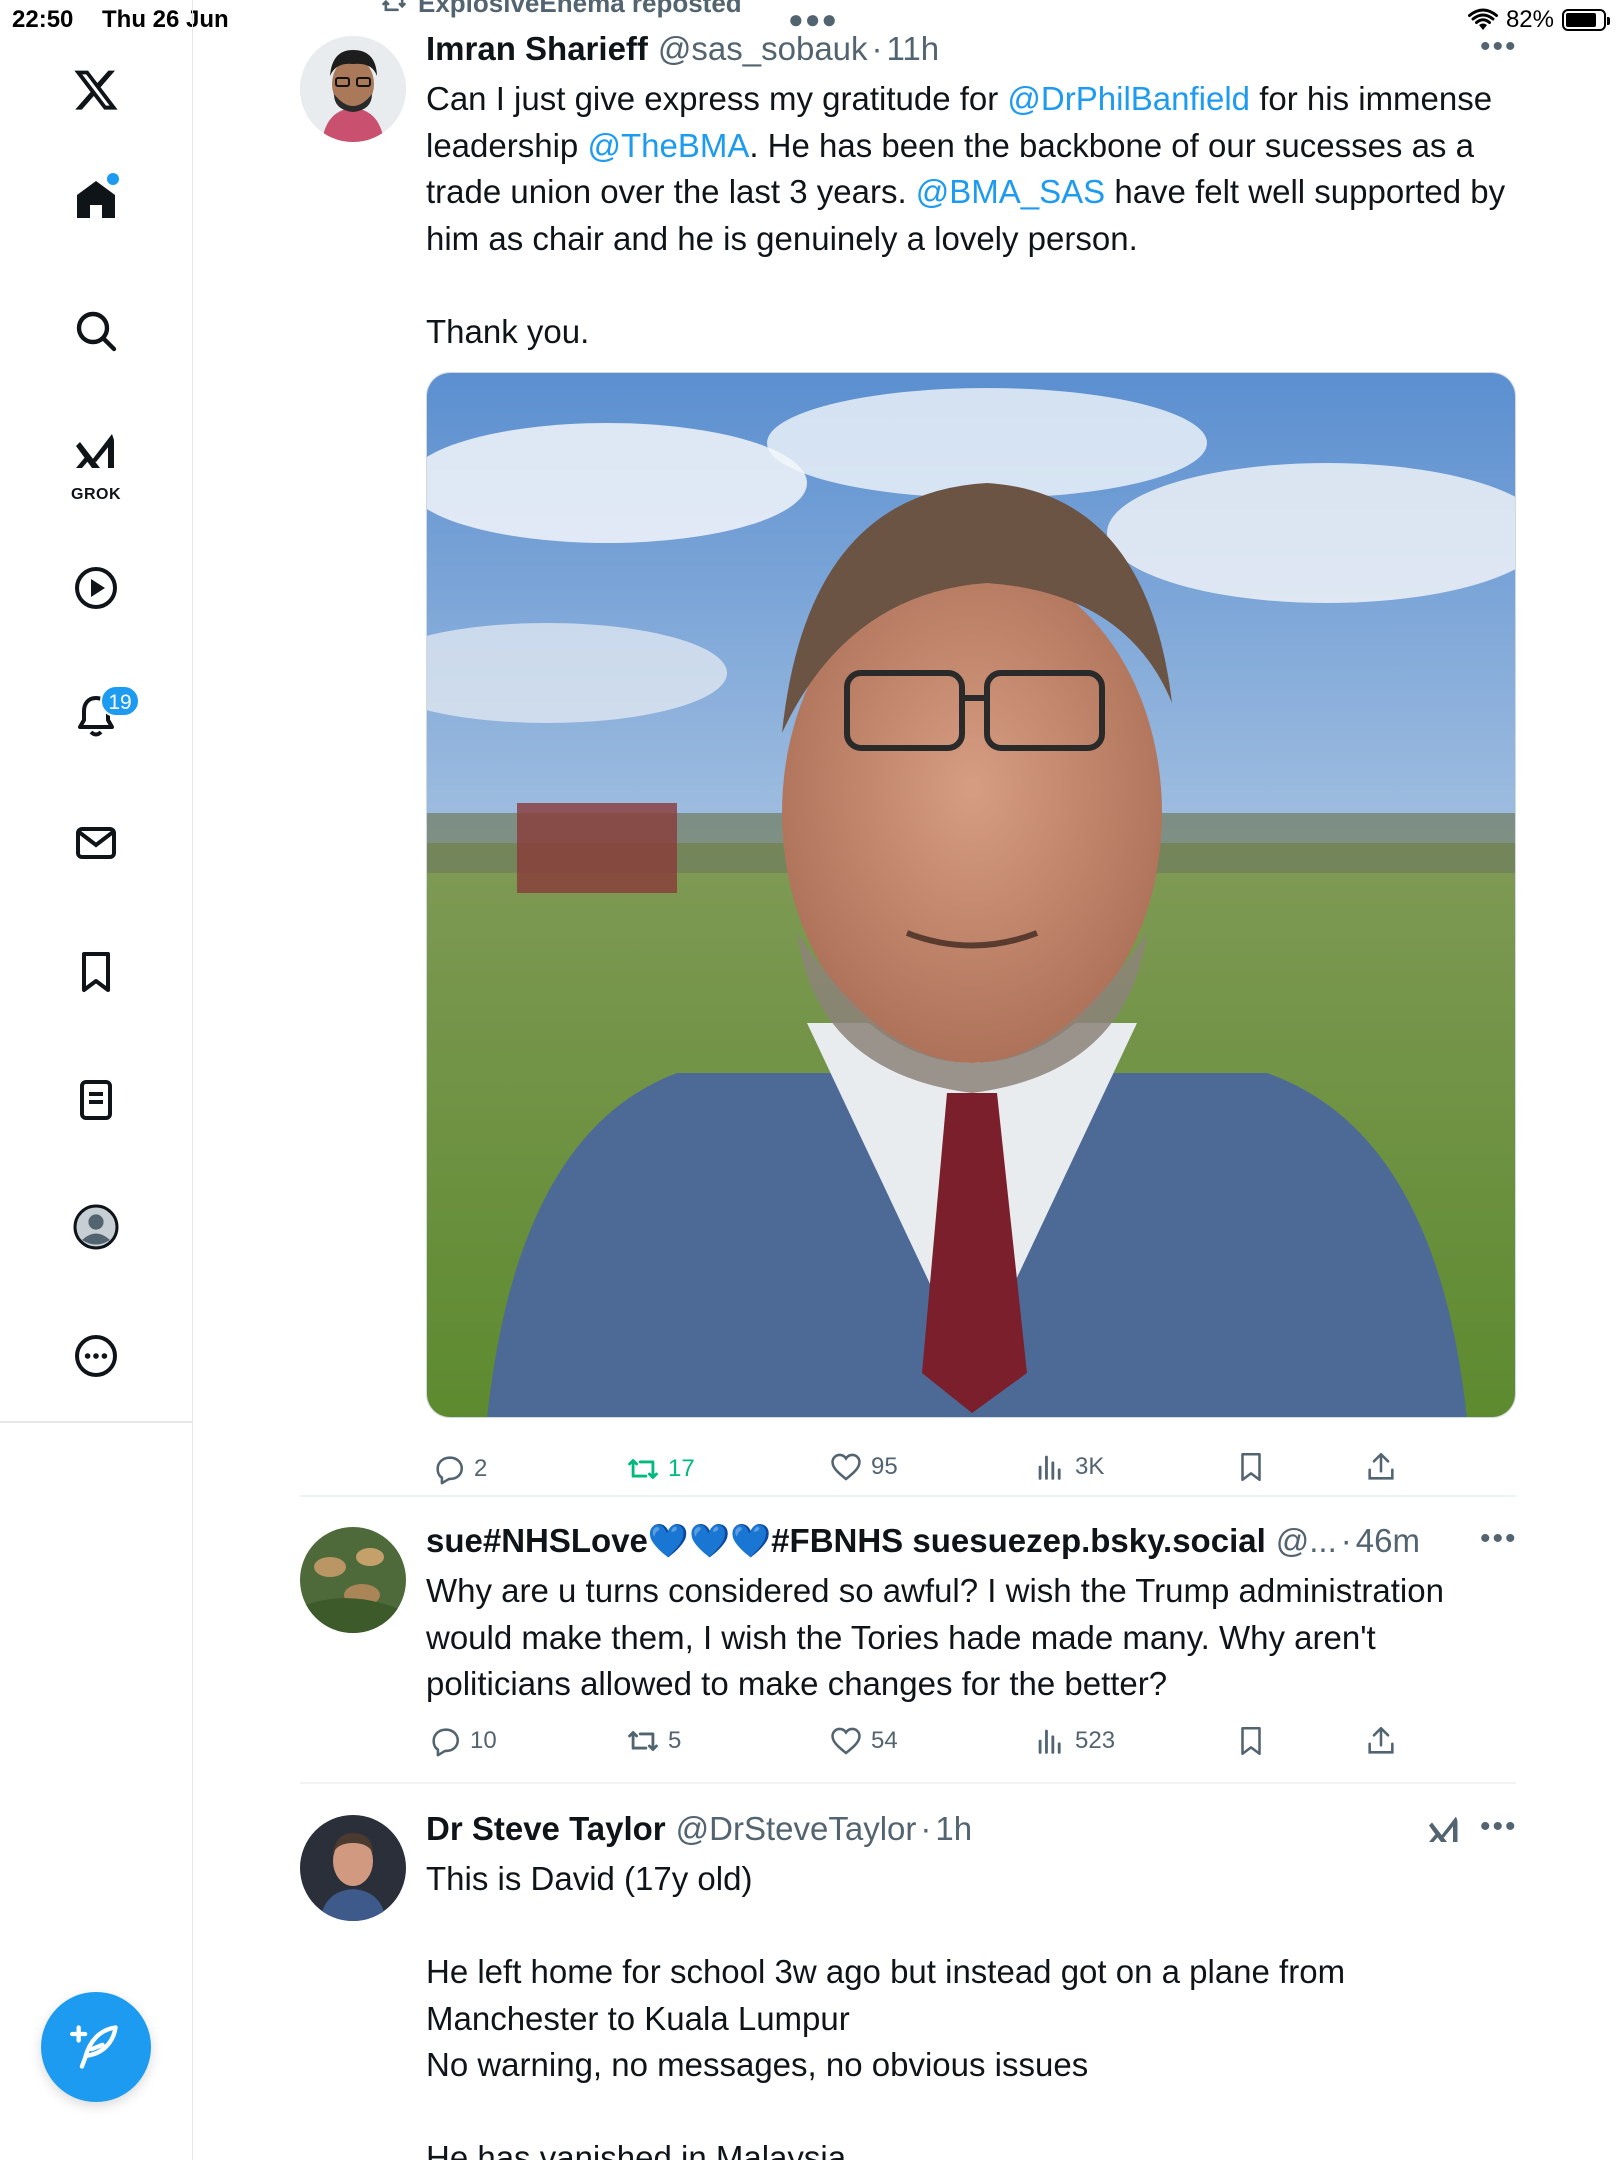  What do you see at coordinates (113, 179) in the screenshot?
I see `home-notification-dot` at bounding box center [113, 179].